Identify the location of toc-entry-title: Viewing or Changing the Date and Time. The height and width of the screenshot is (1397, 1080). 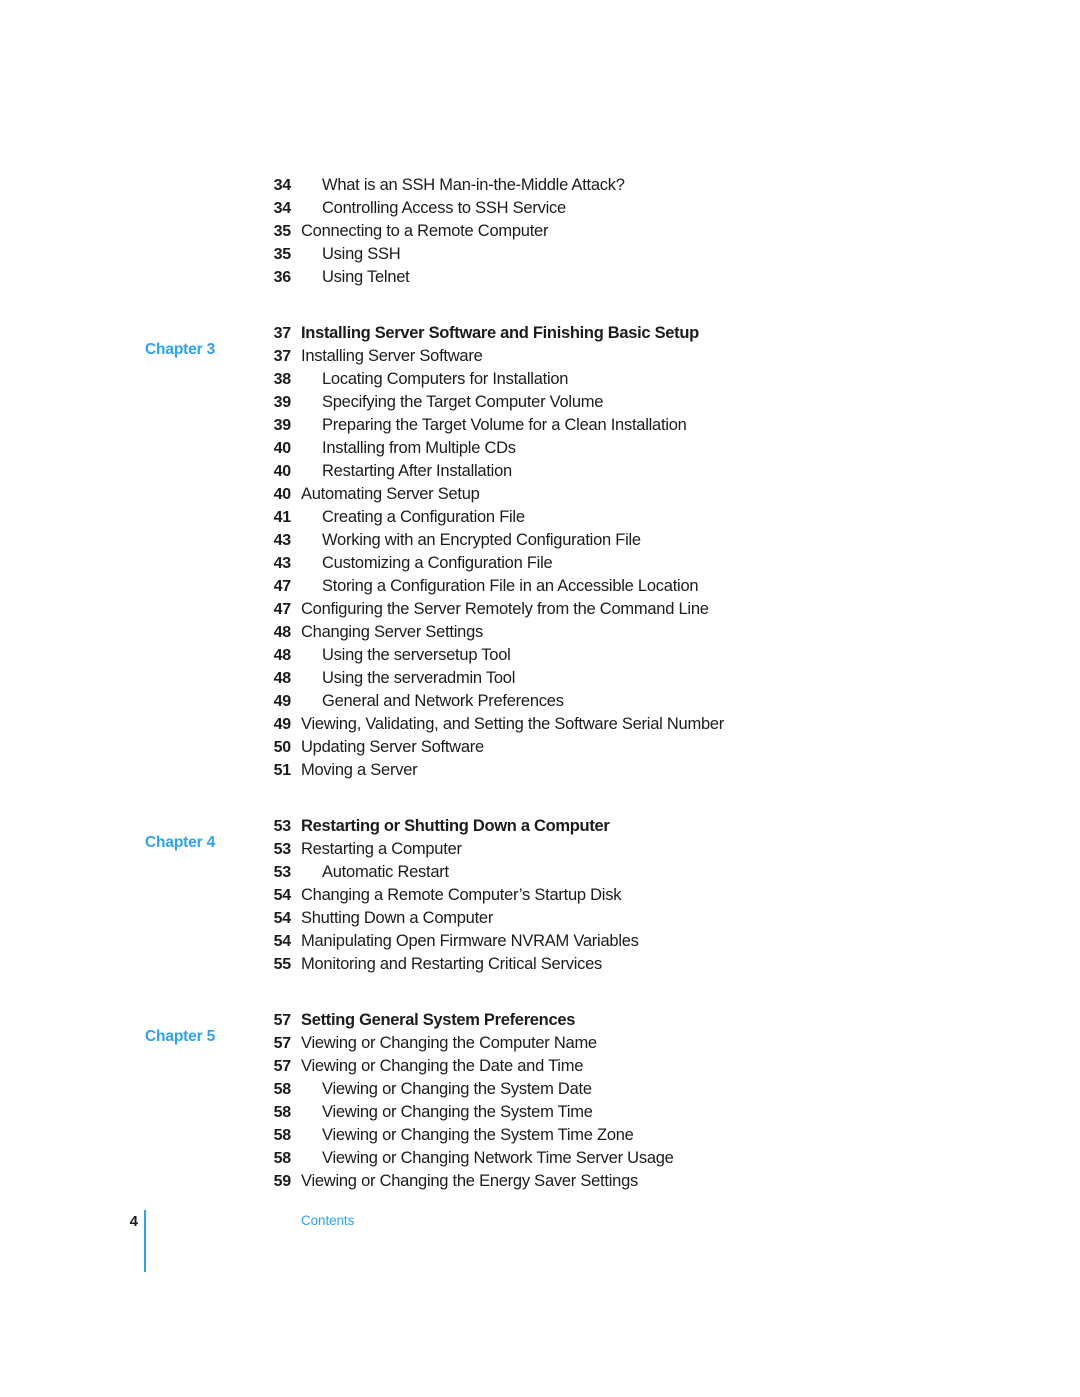
(437, 1066).